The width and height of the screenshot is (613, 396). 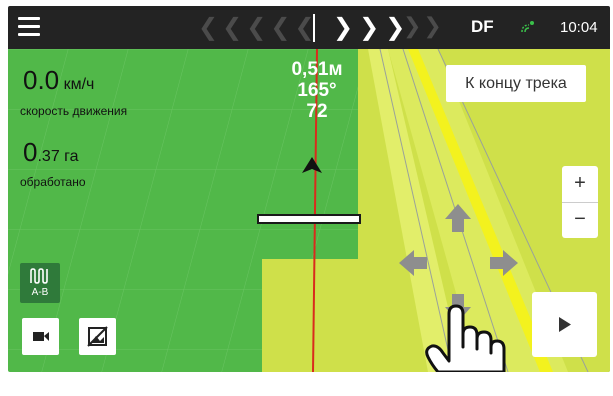 I want to click on guidance-left-chevrons: ❮❮❮❮❮, so click(x=258, y=27).